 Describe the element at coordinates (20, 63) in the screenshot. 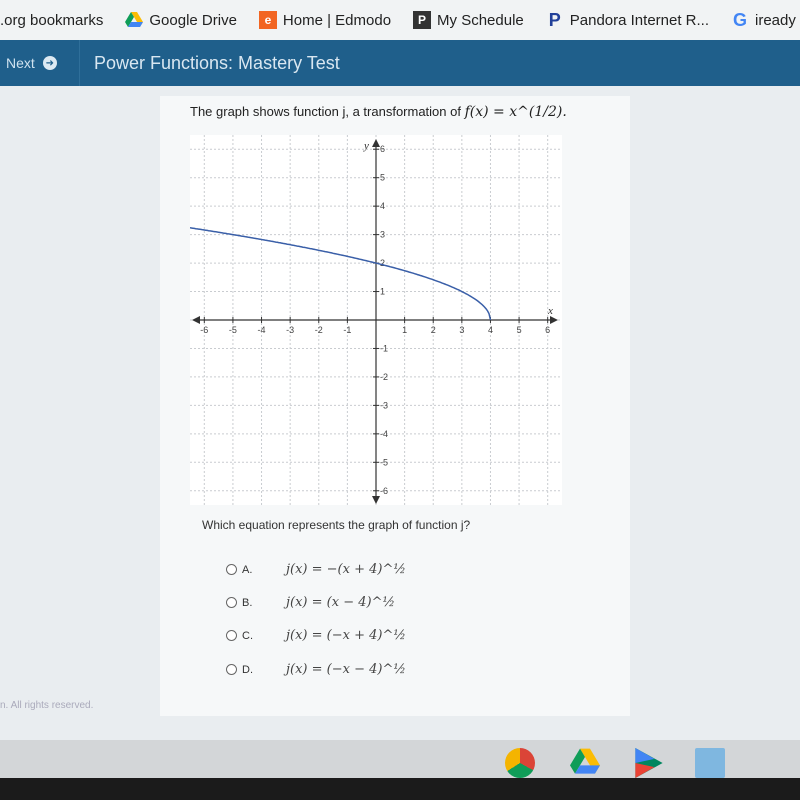

I see `next-label: Next` at that location.